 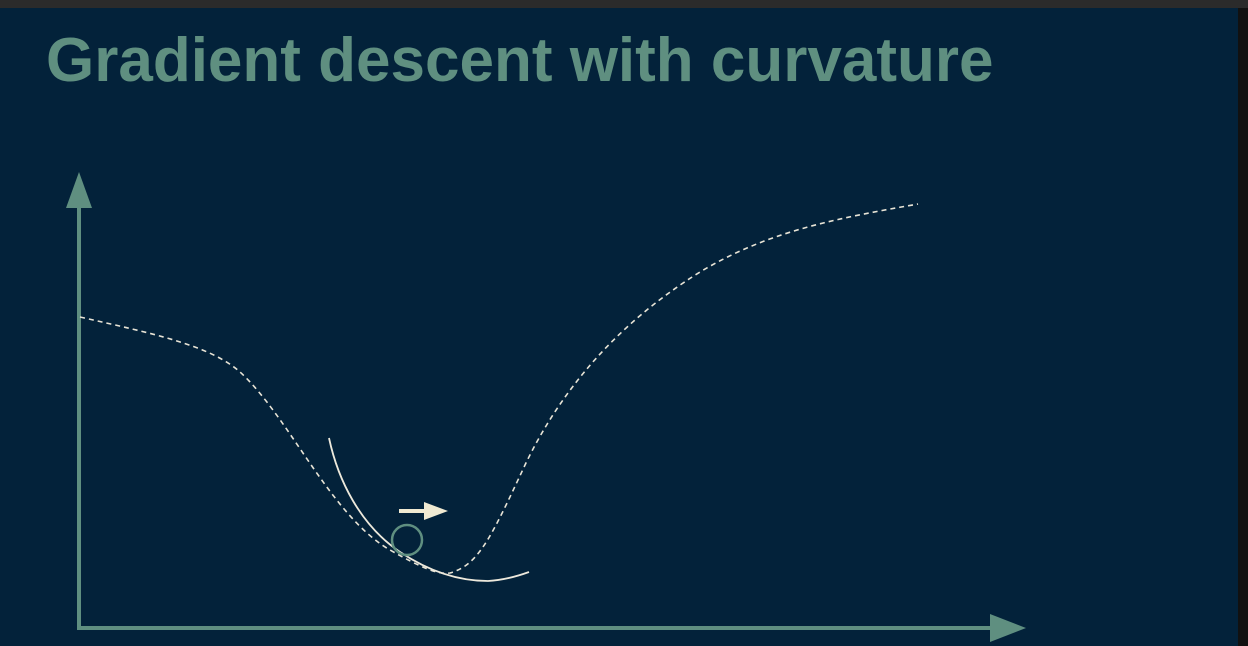 I want to click on window-top-bar, so click(x=624, y=4).